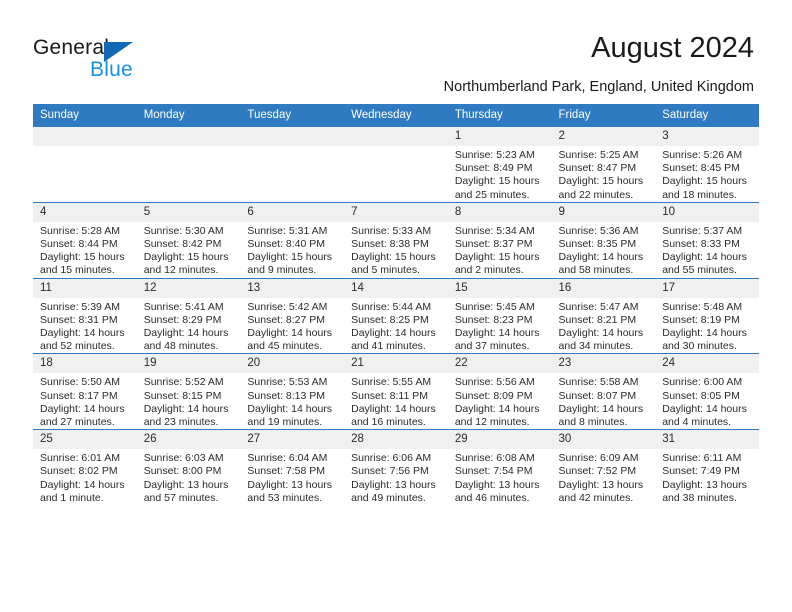 The width and height of the screenshot is (792, 612). I want to click on sunset-text: Sunset: 7:58 PM, so click(286, 471).